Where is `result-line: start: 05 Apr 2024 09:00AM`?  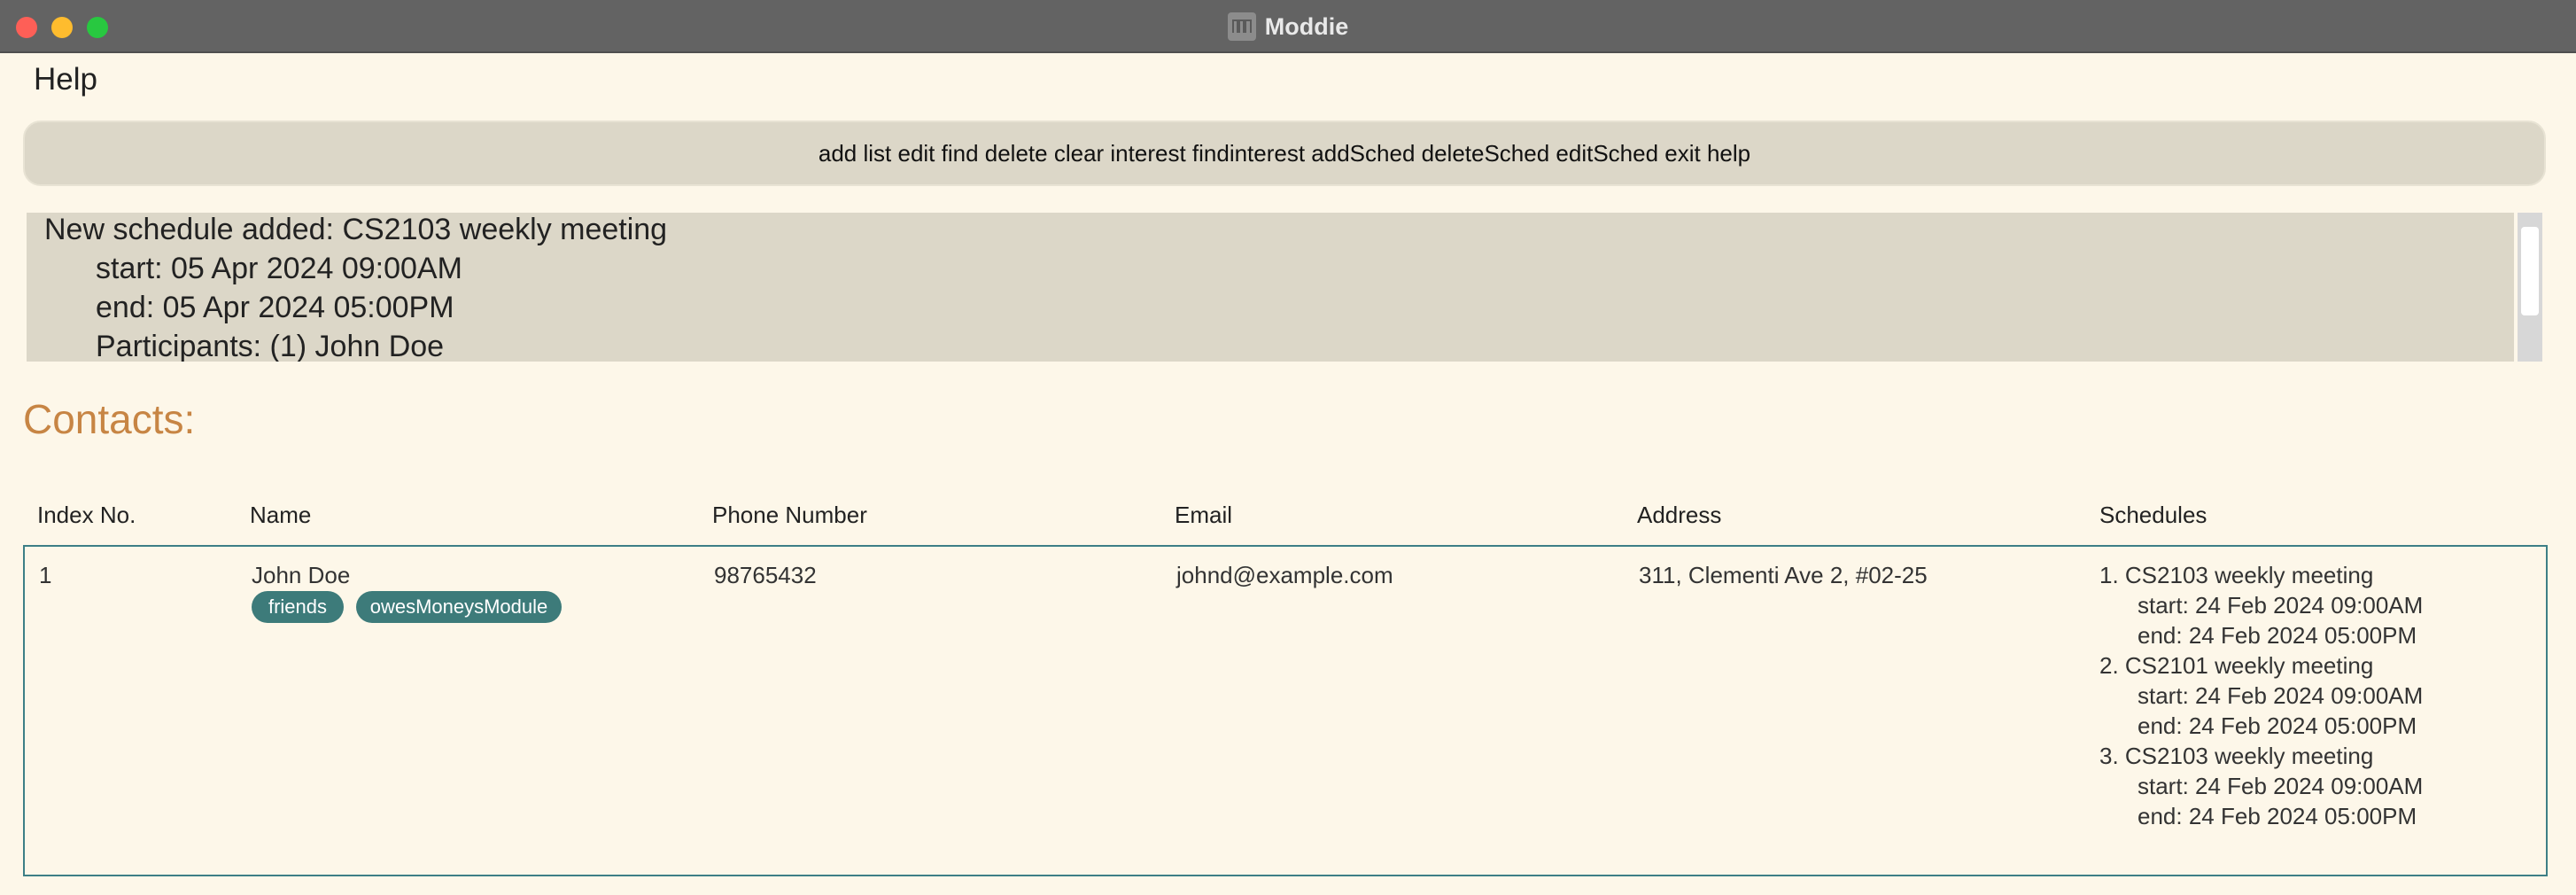
result-line: start: 05 Apr 2024 09:00AM is located at coordinates (279, 268).